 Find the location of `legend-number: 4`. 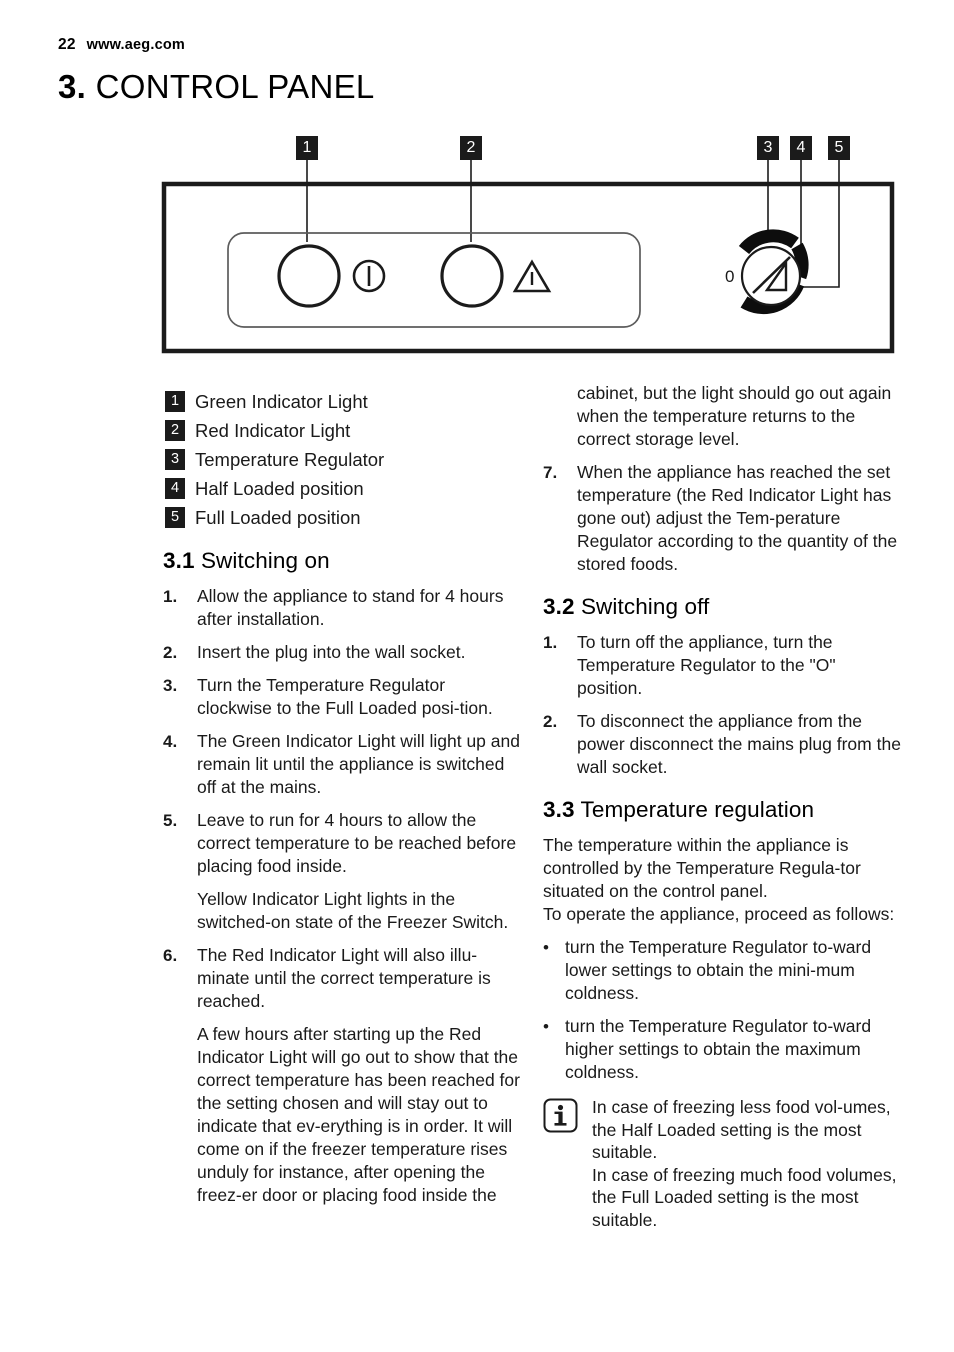

legend-number: 4 is located at coordinates (175, 488).